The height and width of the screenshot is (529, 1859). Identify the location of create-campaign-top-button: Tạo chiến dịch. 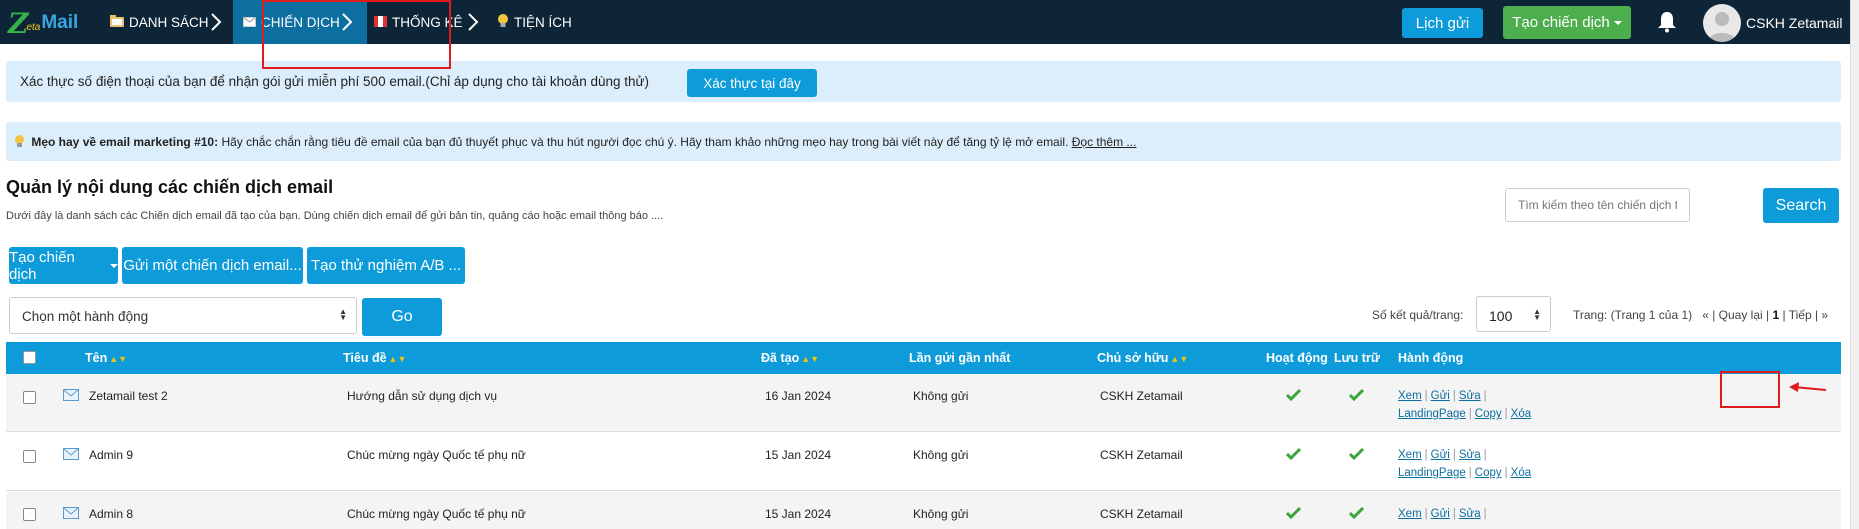
(1567, 22).